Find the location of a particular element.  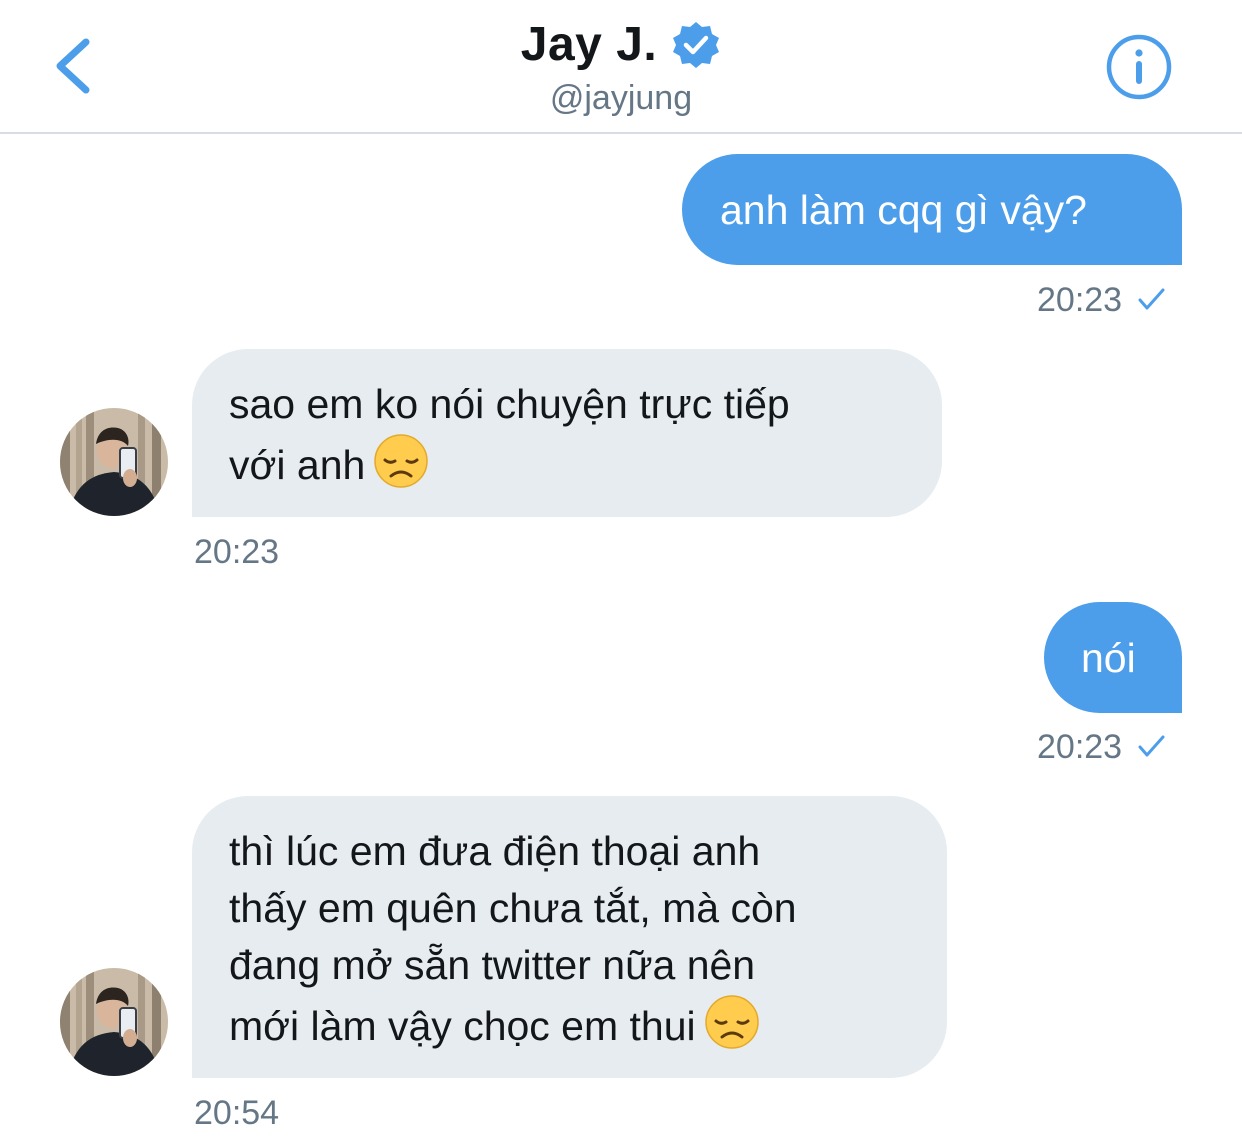

info-icon is located at coordinates (1139, 67).